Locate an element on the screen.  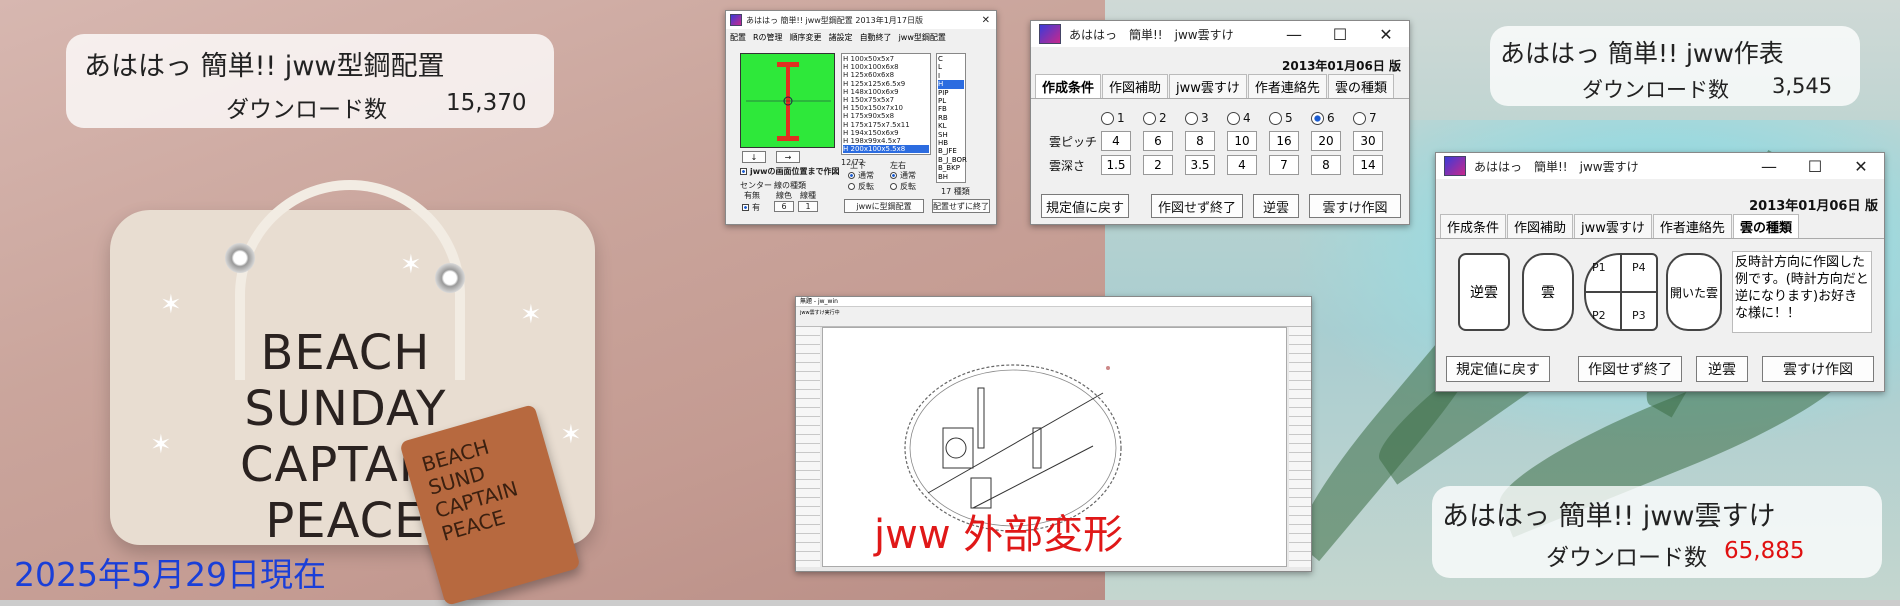
size-list-item: H 125x125x6.5x9 is located at coordinates (886, 84).